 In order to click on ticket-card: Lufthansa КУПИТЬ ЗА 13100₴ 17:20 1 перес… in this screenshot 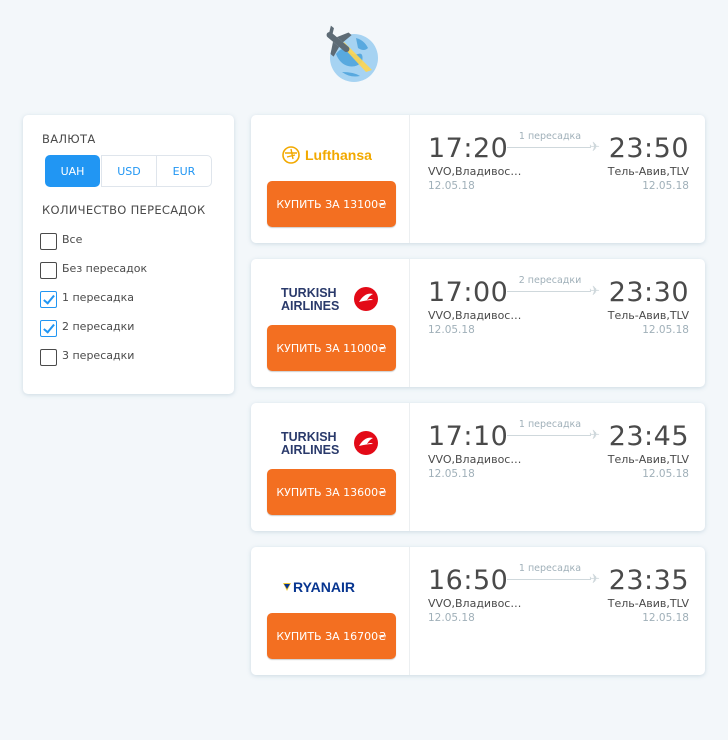, I will do `click(478, 179)`.